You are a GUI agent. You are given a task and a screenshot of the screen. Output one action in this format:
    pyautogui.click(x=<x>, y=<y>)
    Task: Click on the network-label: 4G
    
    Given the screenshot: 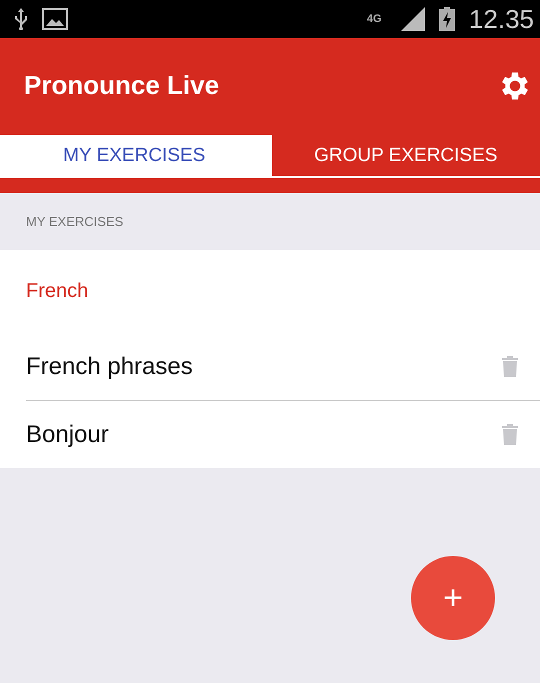 What is the action you would take?
    pyautogui.click(x=374, y=19)
    